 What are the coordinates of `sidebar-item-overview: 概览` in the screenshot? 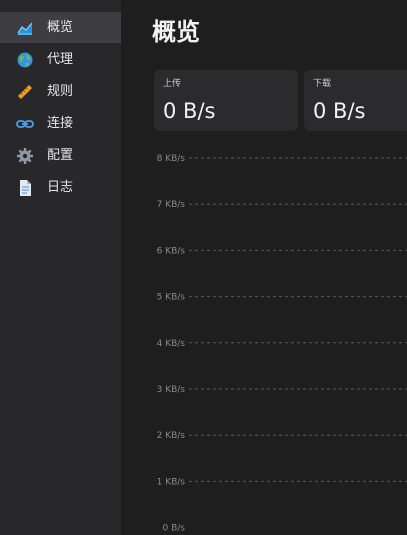 It's located at (60, 27).